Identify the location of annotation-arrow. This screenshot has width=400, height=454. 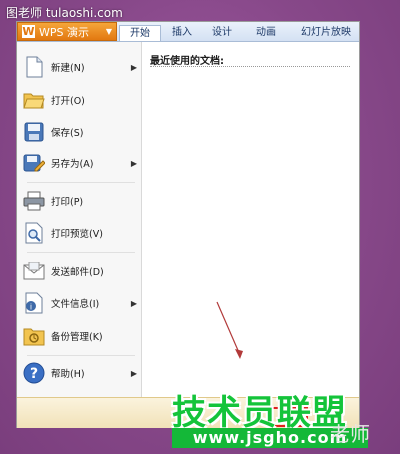
(229, 330).